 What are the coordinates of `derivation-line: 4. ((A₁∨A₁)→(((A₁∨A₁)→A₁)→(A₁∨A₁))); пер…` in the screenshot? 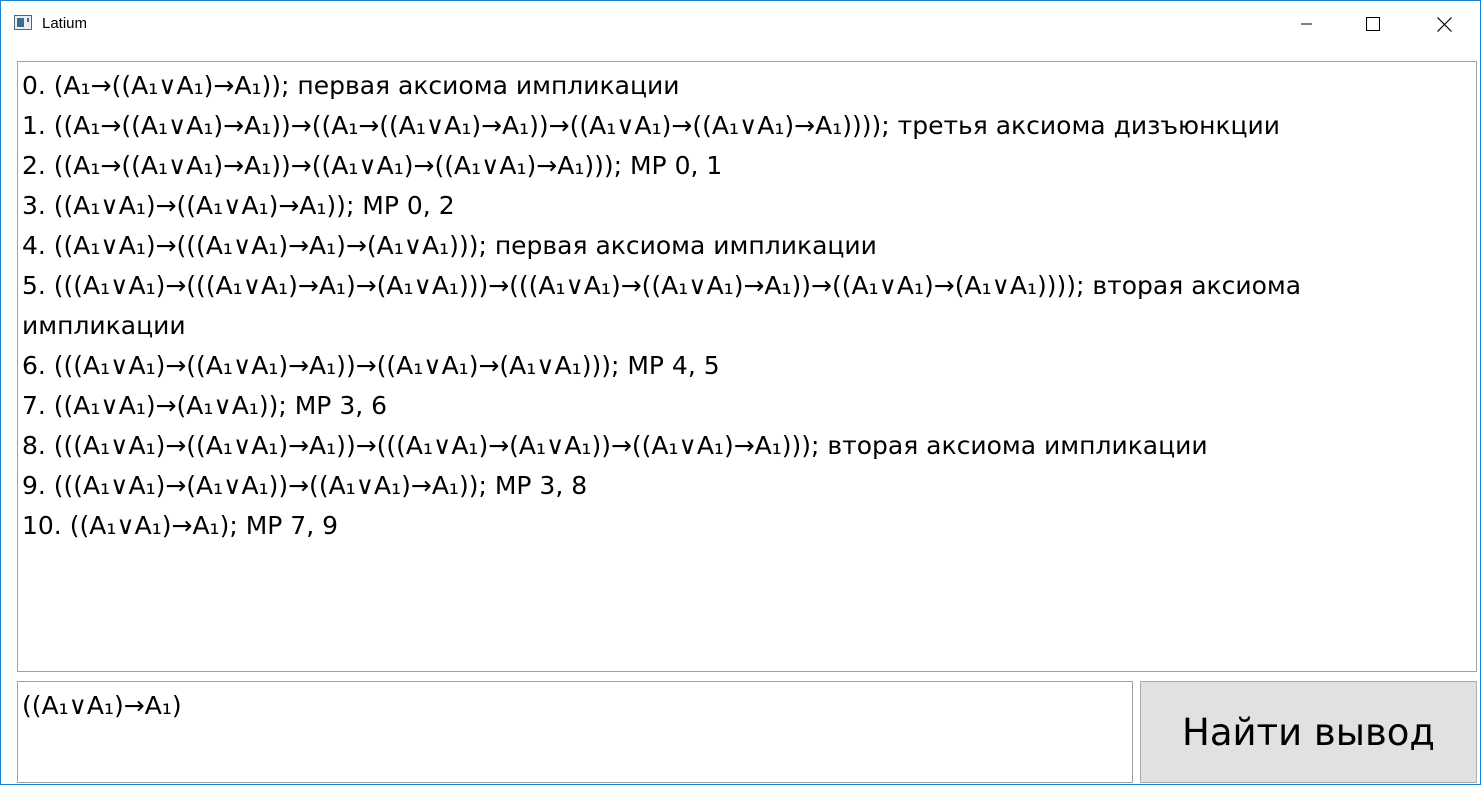 It's located at (449, 245).